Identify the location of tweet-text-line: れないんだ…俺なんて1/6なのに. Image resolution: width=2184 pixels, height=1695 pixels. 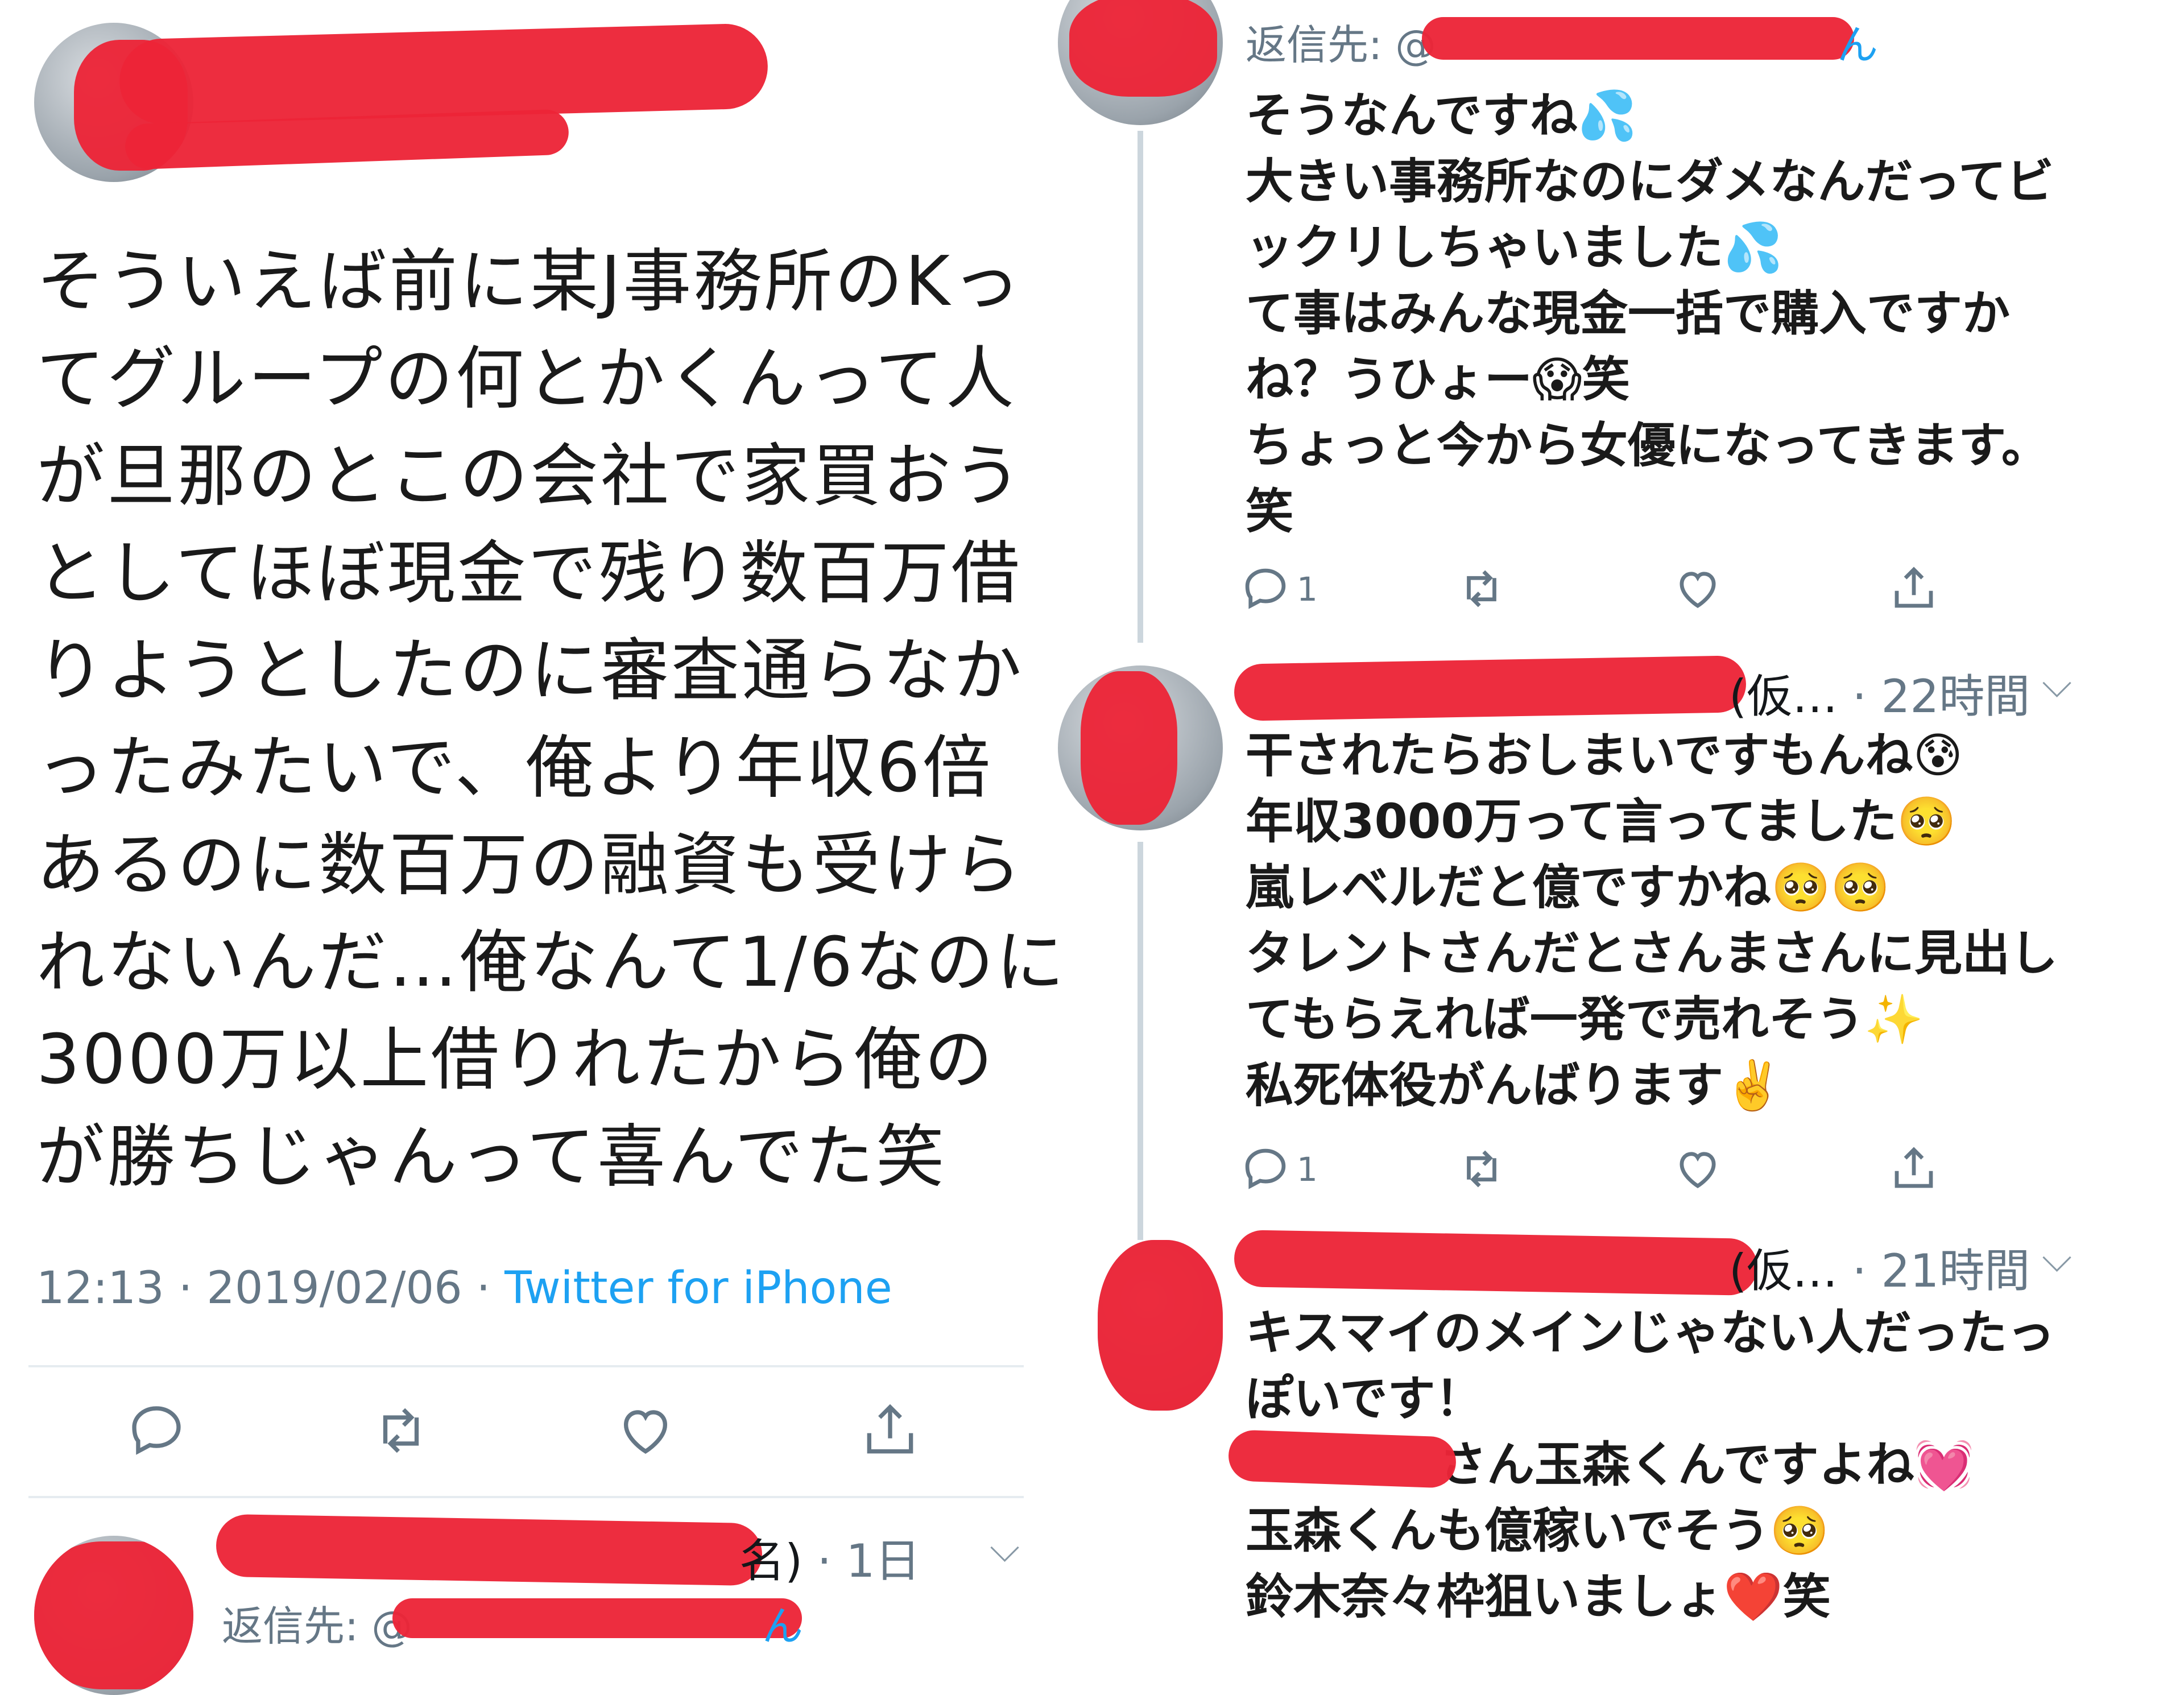
(551, 962).